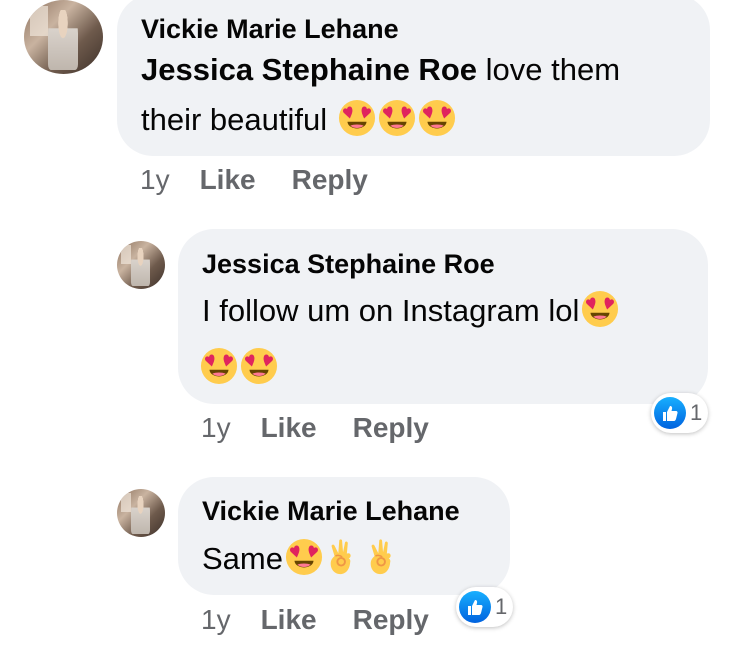 The height and width of the screenshot is (649, 750). What do you see at coordinates (242, 558) in the screenshot?
I see `comment-text-part: Same` at bounding box center [242, 558].